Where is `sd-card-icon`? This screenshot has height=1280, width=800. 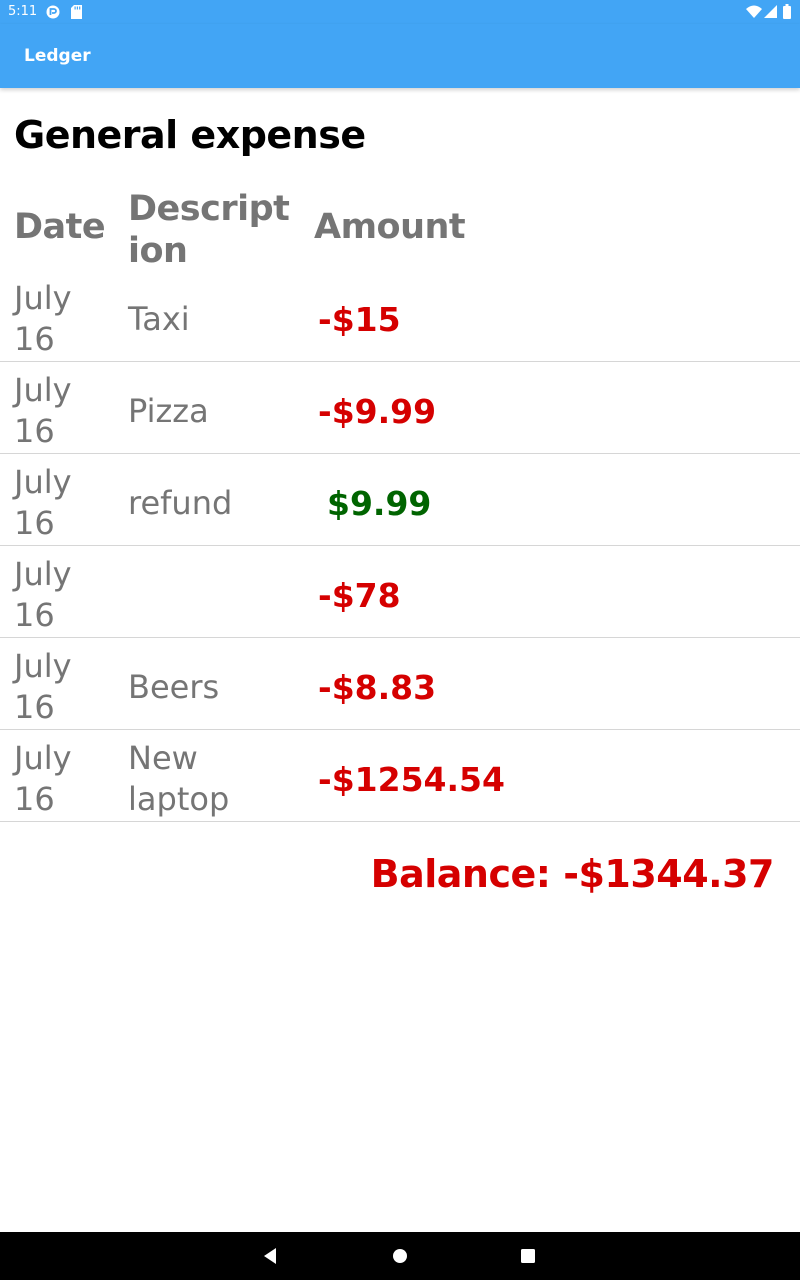 sd-card-icon is located at coordinates (76, 14).